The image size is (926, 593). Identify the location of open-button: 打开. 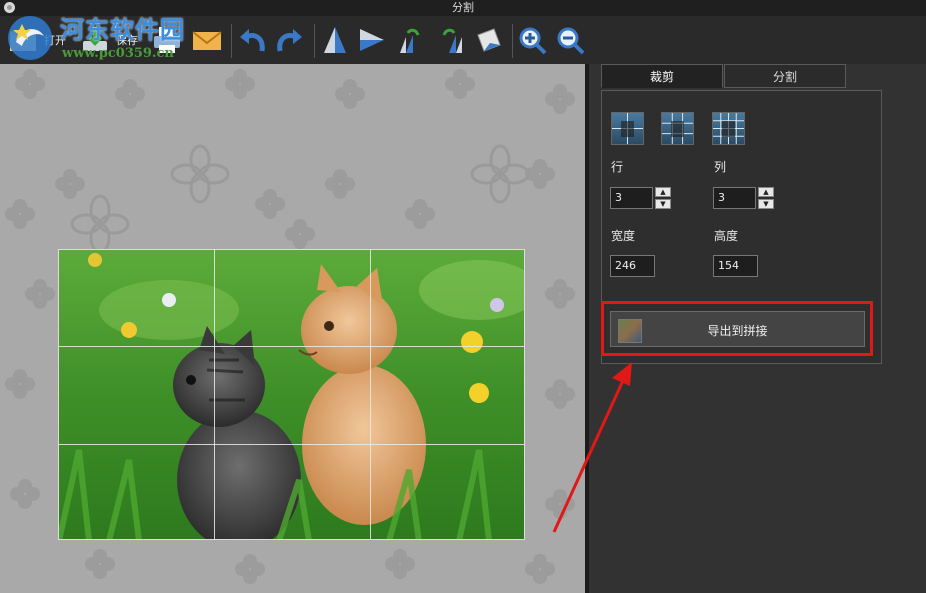
(36, 40).